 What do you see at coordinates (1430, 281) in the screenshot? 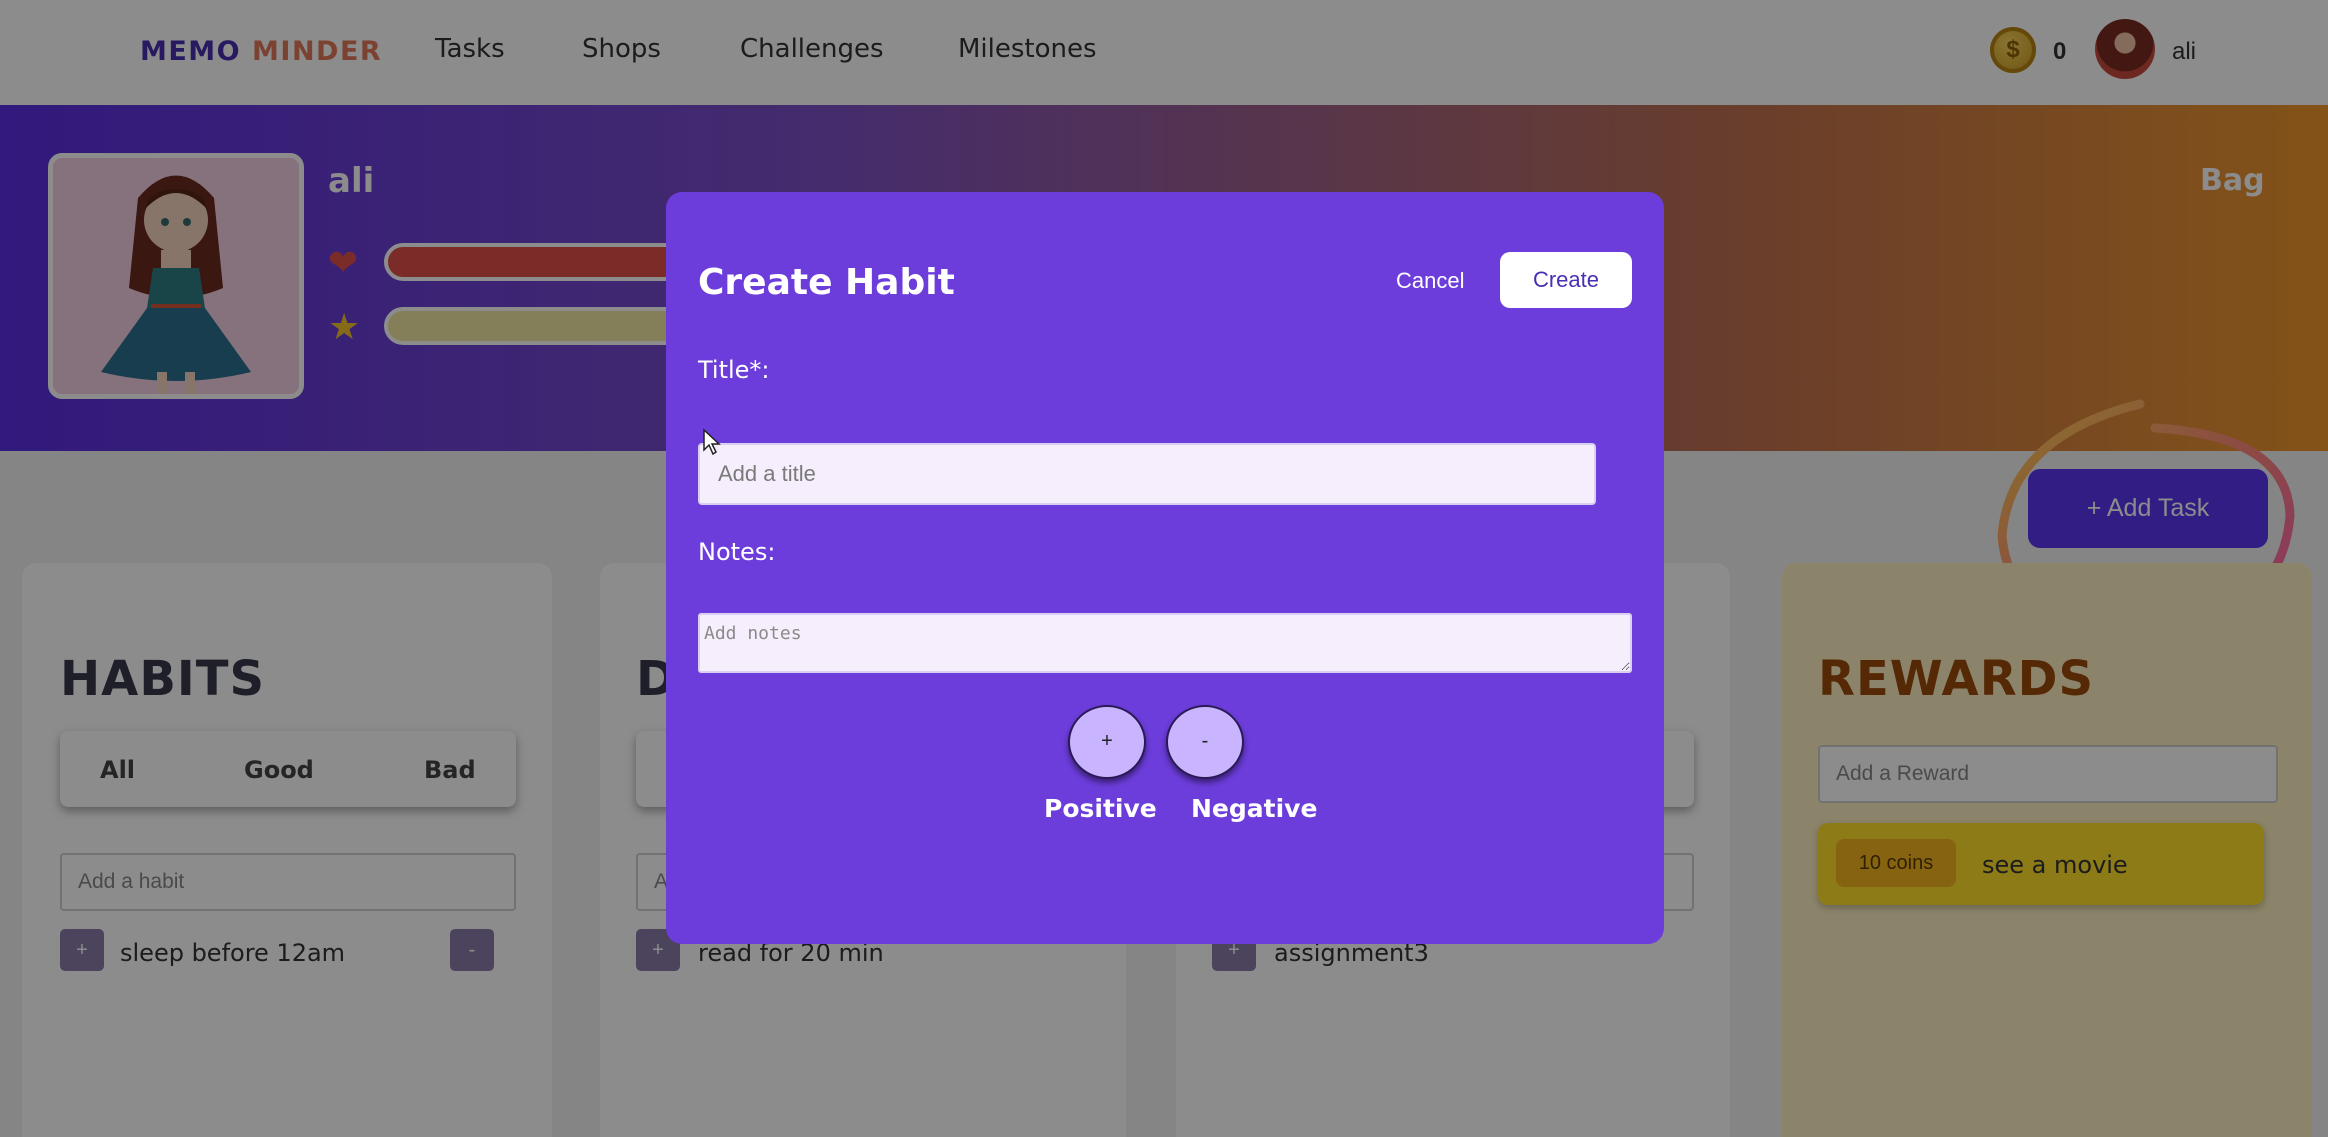
I see `cancel-button: Cancel` at bounding box center [1430, 281].